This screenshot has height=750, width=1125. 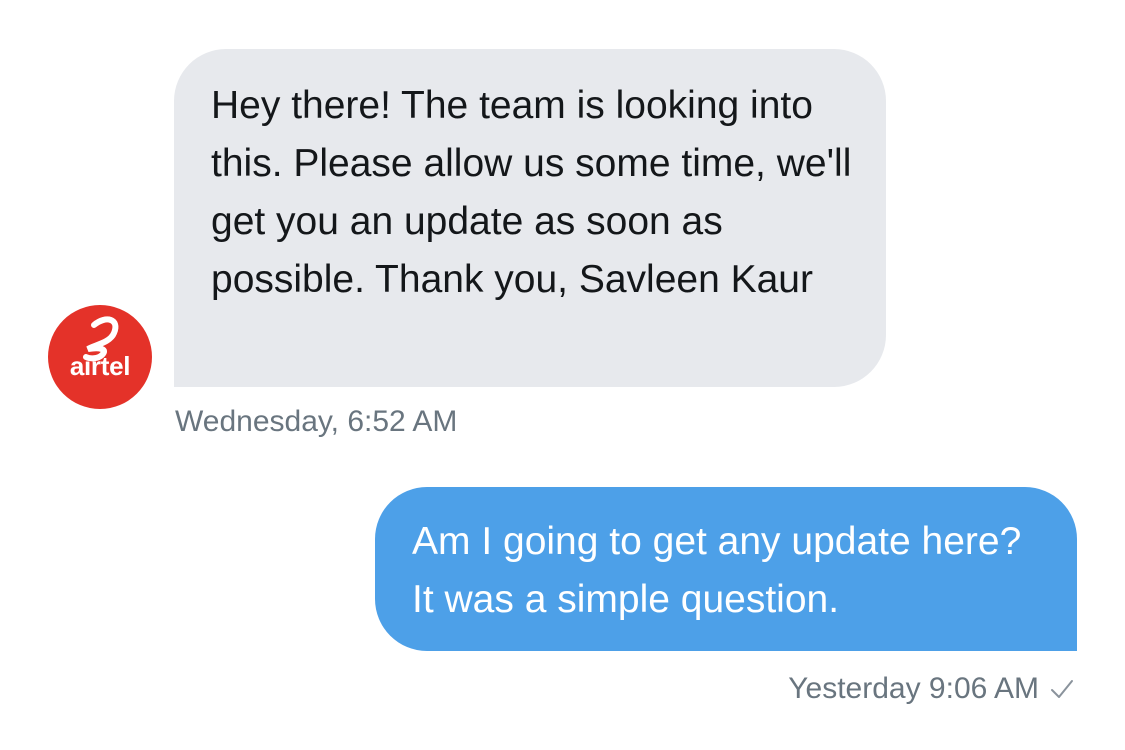 I want to click on outgoing-message-meta: Yesterday 9:06 AM, so click(x=931, y=689).